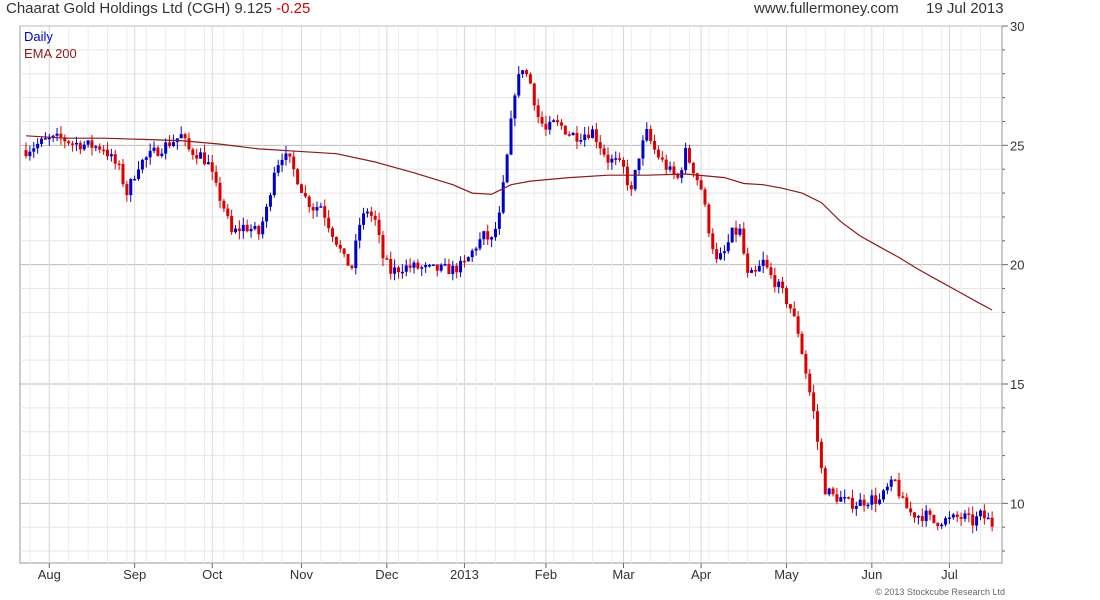 The width and height of the screenshot is (1100, 600). I want to click on y-tick-label: 10, so click(1017, 503).